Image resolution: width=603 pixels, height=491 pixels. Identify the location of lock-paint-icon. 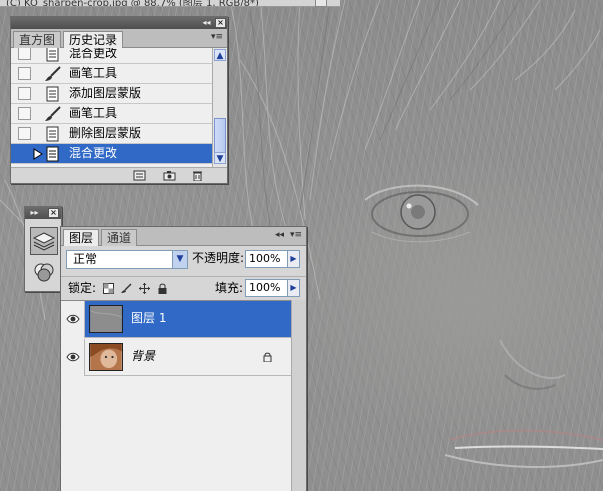
(126, 288).